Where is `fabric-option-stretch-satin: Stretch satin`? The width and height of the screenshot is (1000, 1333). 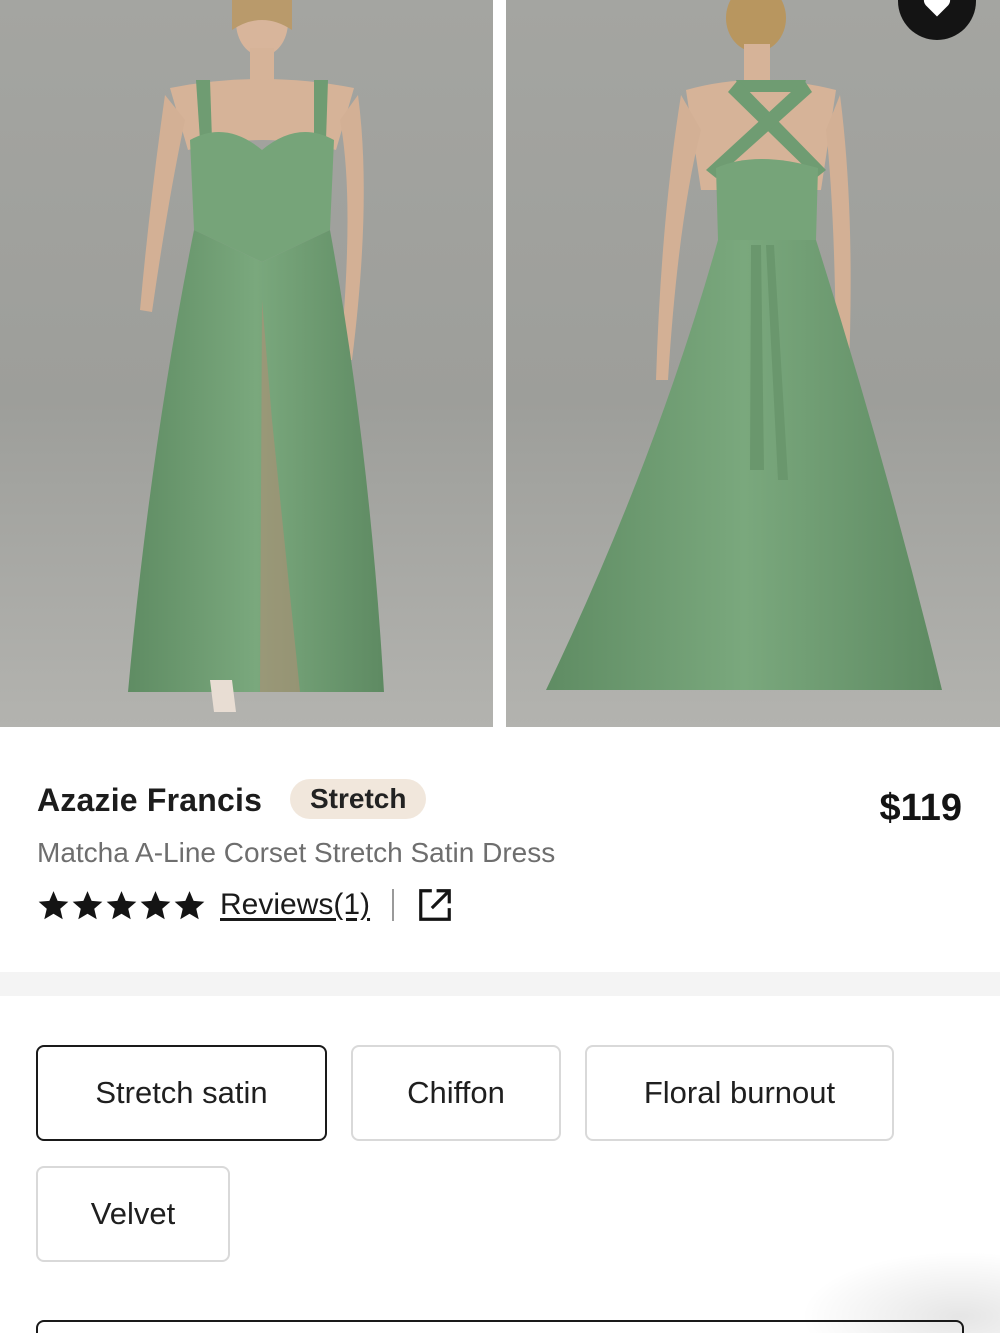
fabric-option-stretch-satin: Stretch satin is located at coordinates (181, 1093).